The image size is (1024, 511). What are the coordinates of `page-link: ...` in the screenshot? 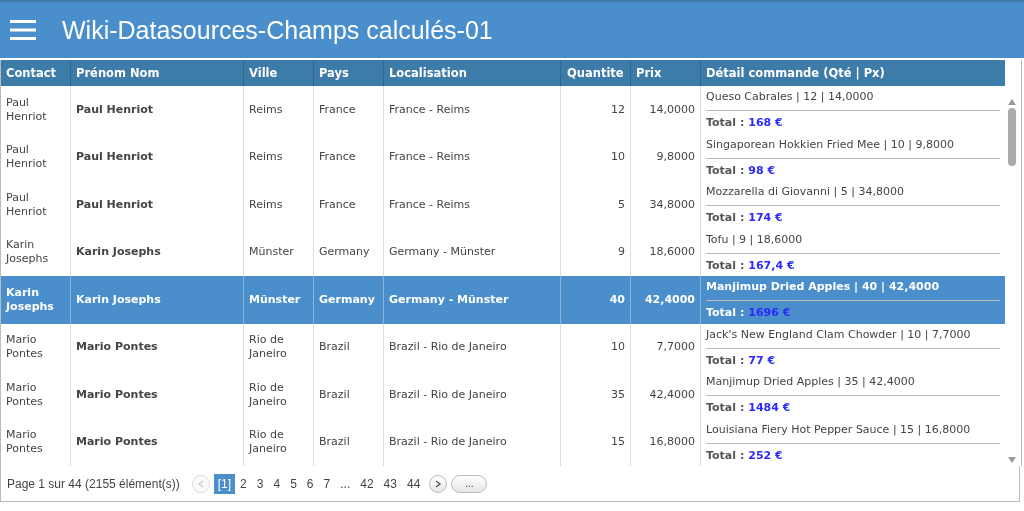 It's located at (345, 483).